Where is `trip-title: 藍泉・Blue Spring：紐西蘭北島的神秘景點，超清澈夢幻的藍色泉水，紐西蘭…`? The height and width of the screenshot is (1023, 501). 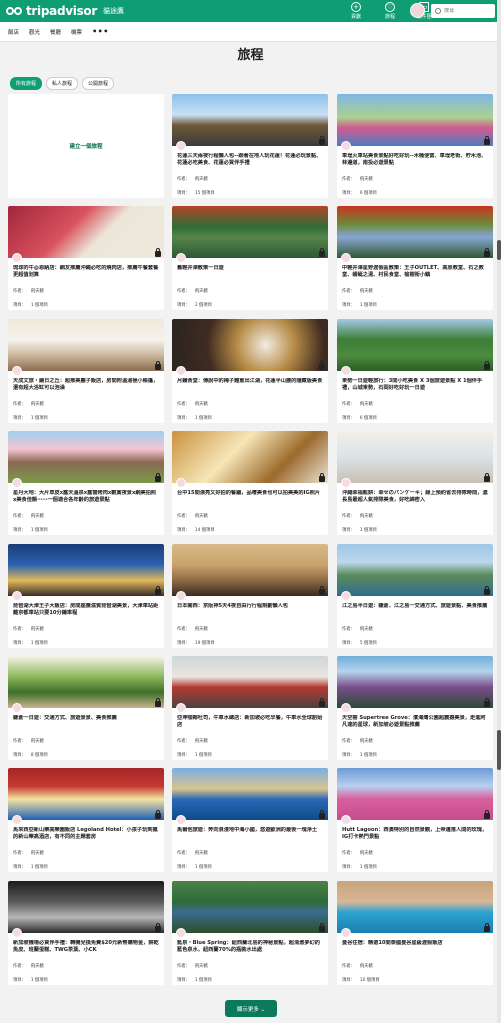
trip-title: 藍泉・Blue Spring：紐西蘭北島的神秘景點，超清澈夢幻的藍色泉水，紐西蘭… is located at coordinates (250, 950).